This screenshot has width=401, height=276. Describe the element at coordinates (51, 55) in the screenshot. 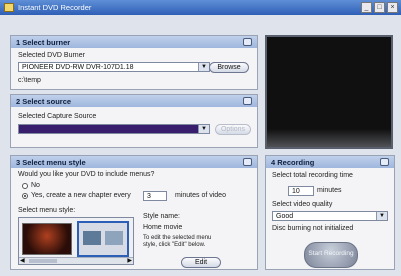

I see `burner-label: Selected DVD Burner` at that location.